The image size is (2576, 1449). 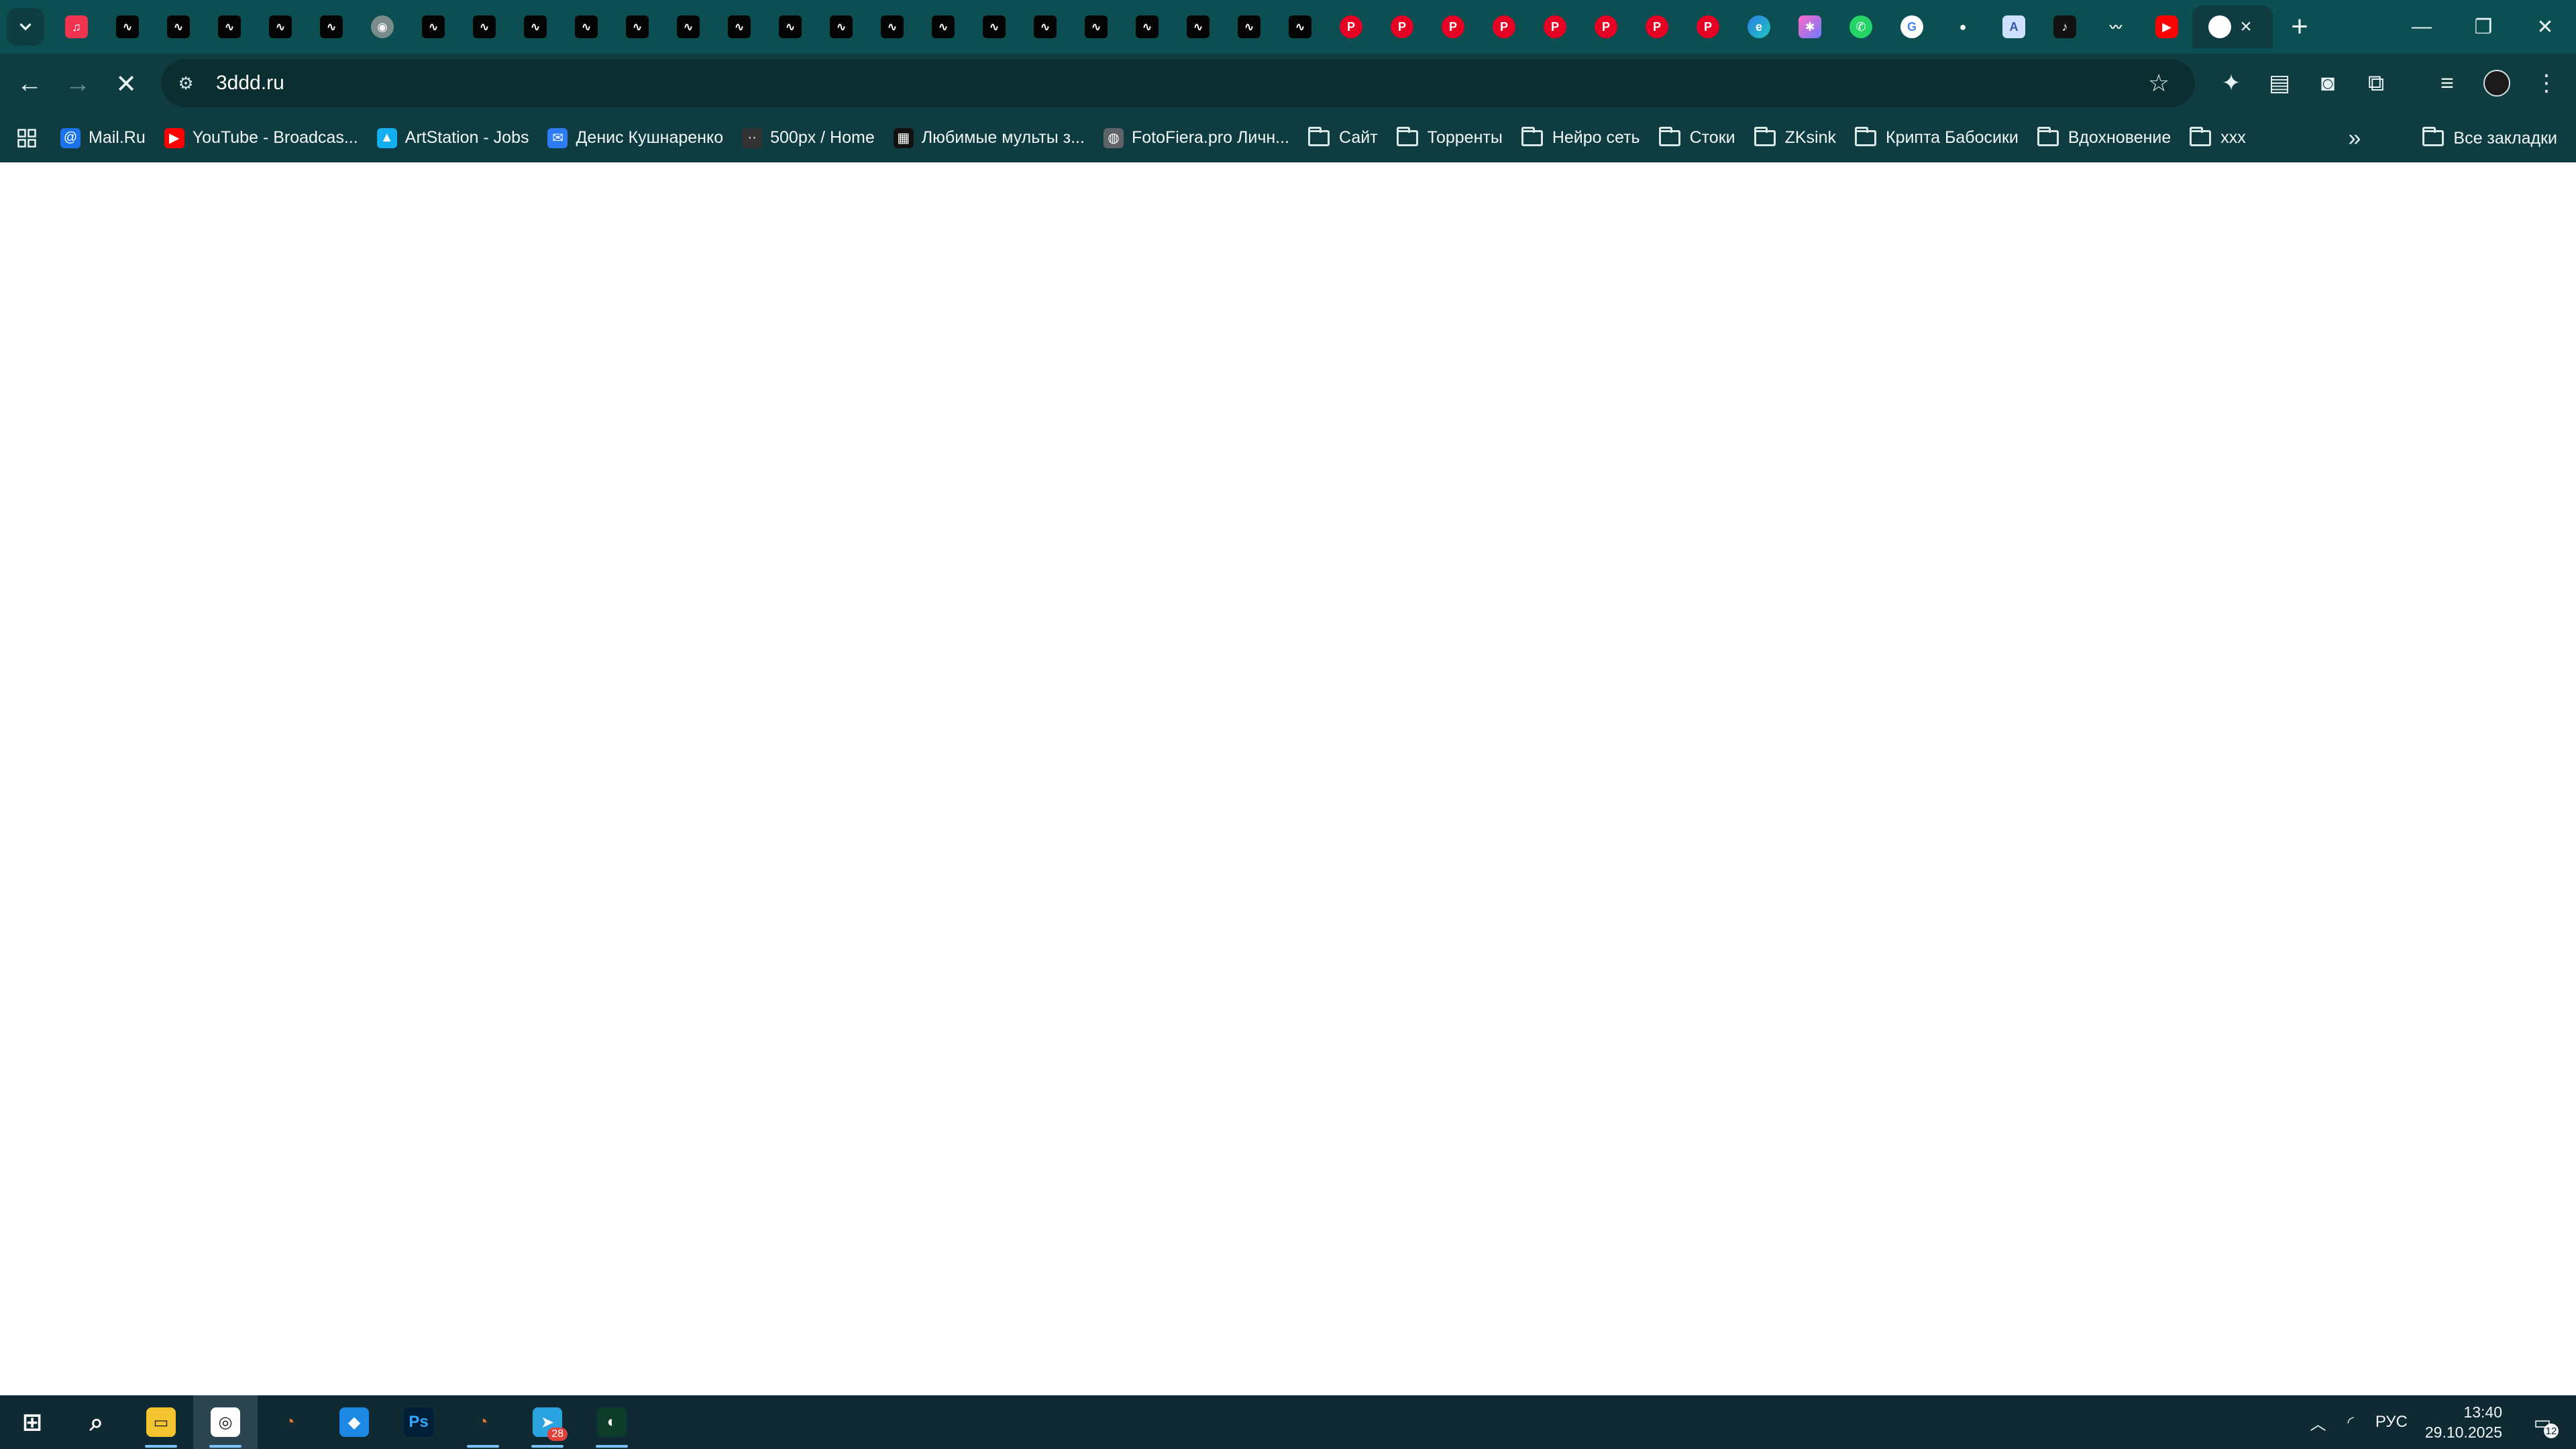 What do you see at coordinates (25, 27) in the screenshot?
I see `tab-search-button` at bounding box center [25, 27].